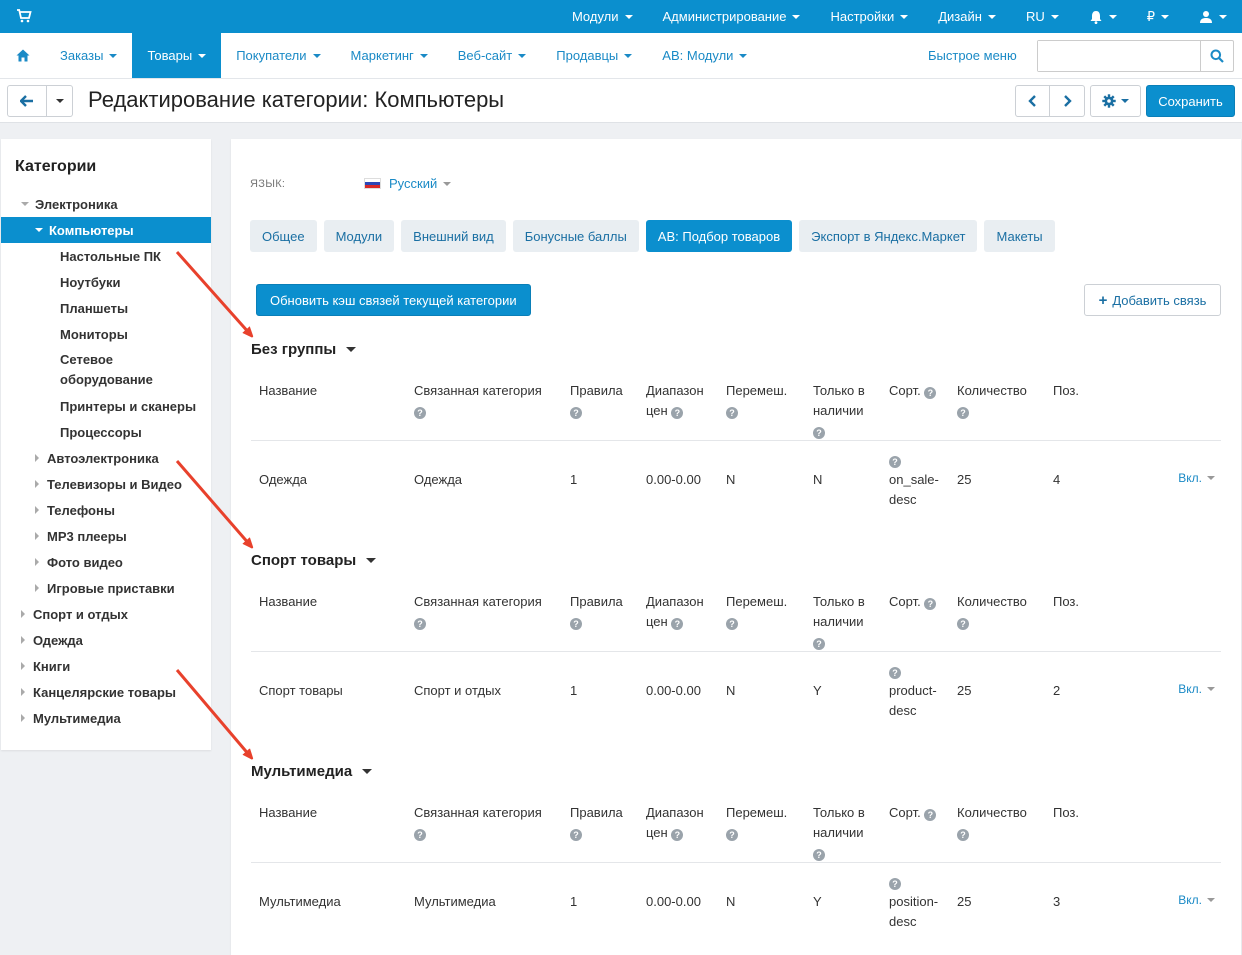 The image size is (1242, 955). What do you see at coordinates (106, 640) in the screenshot?
I see `tree-item: Одежда` at bounding box center [106, 640].